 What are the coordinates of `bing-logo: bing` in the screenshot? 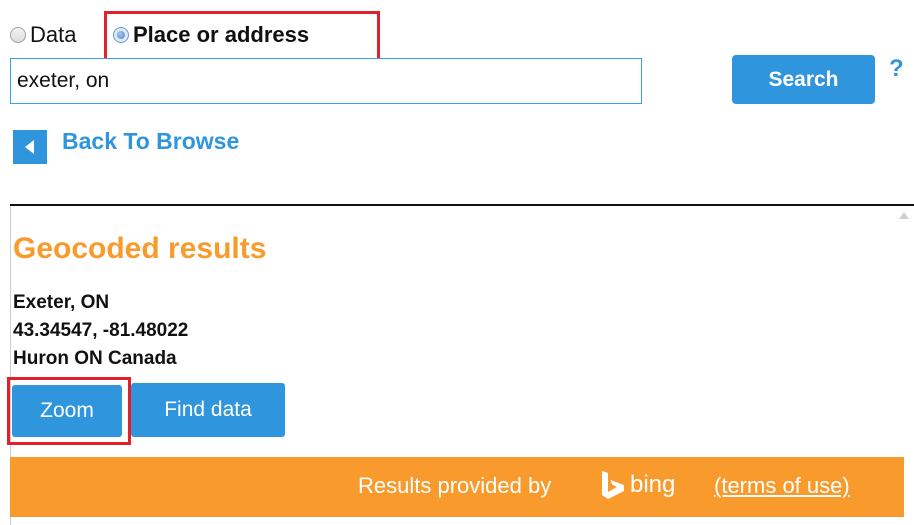 It's located at (637, 485).